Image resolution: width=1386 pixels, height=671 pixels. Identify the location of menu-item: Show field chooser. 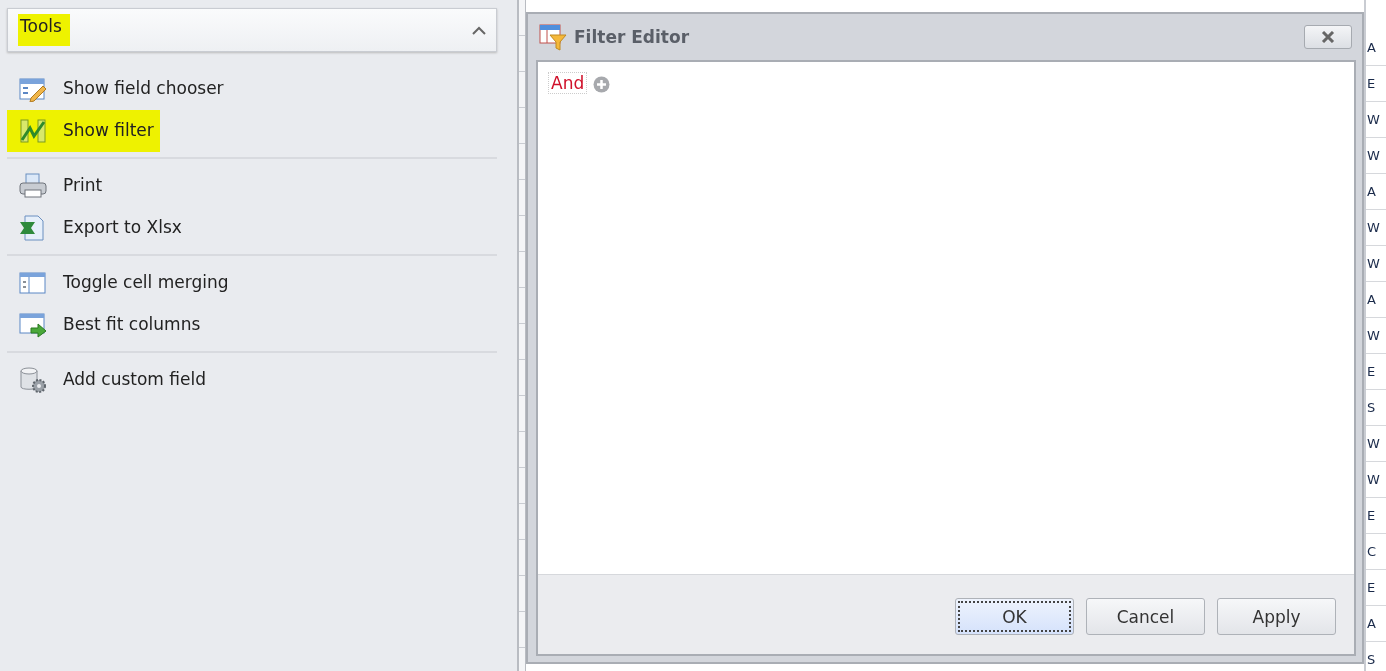
(143, 89).